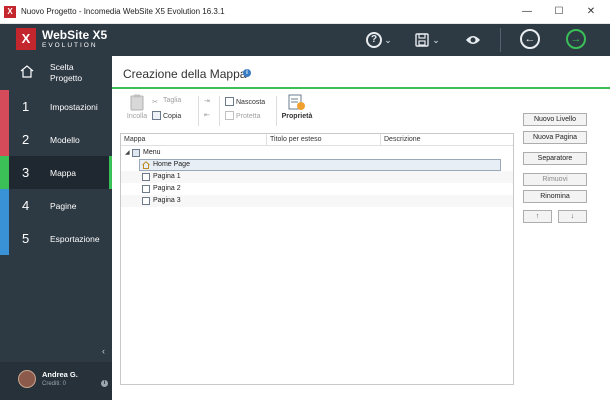 The image size is (610, 400). I want to click on avatar, so click(27, 379).